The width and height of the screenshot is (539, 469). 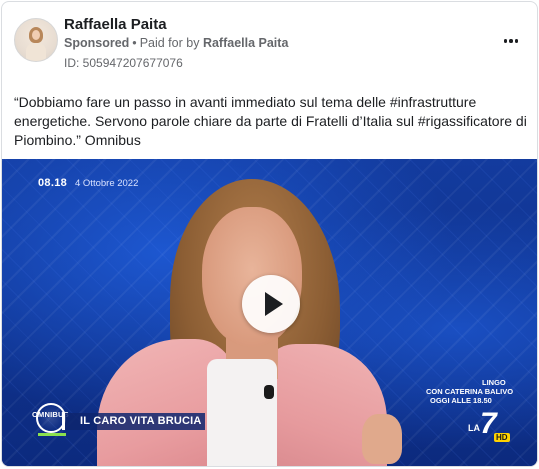 I want to click on sponsored-label: Sponsored, so click(x=97, y=43).